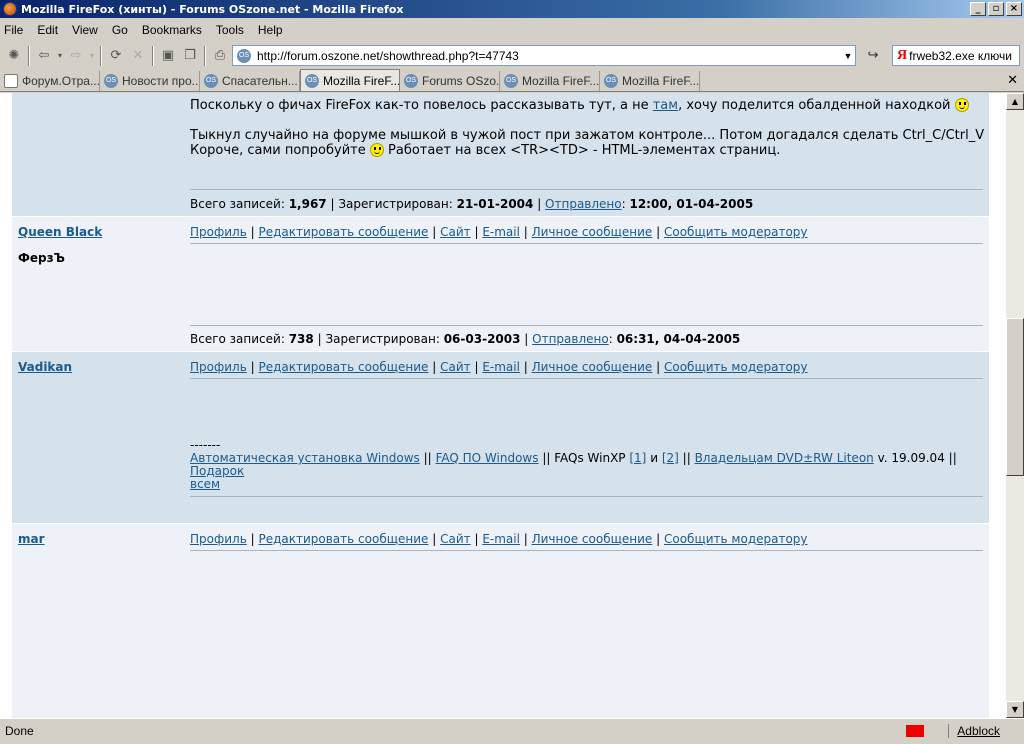  I want to click on sig-link: Подарок, so click(217, 471).